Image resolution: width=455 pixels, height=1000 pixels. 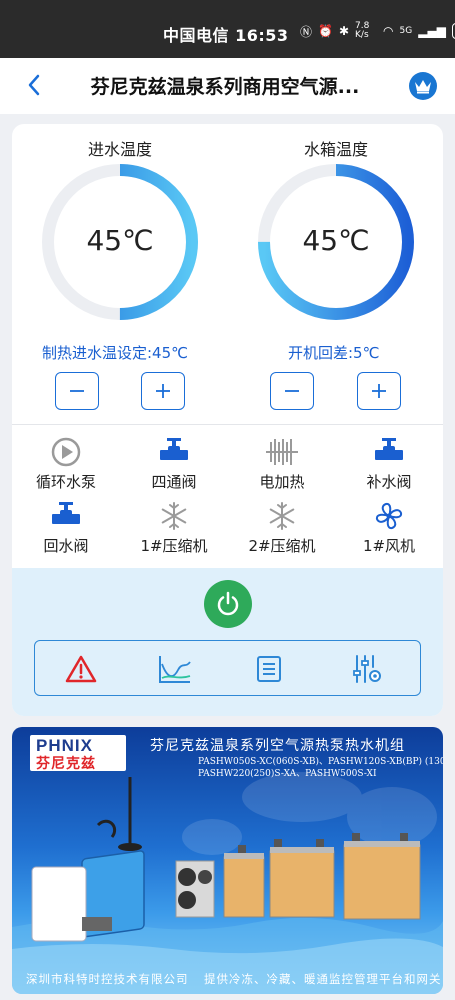 What do you see at coordinates (174, 546) in the screenshot?
I see `device-label: 1#压缩机` at bounding box center [174, 546].